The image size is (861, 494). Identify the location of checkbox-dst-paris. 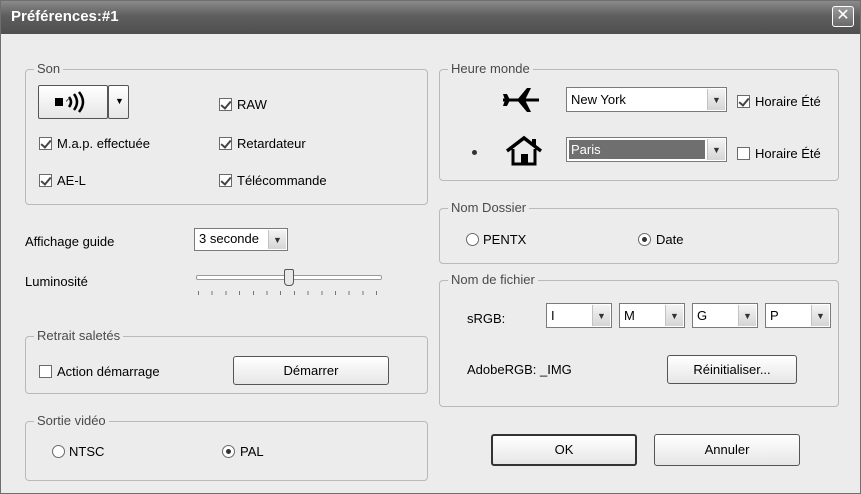
(743, 153).